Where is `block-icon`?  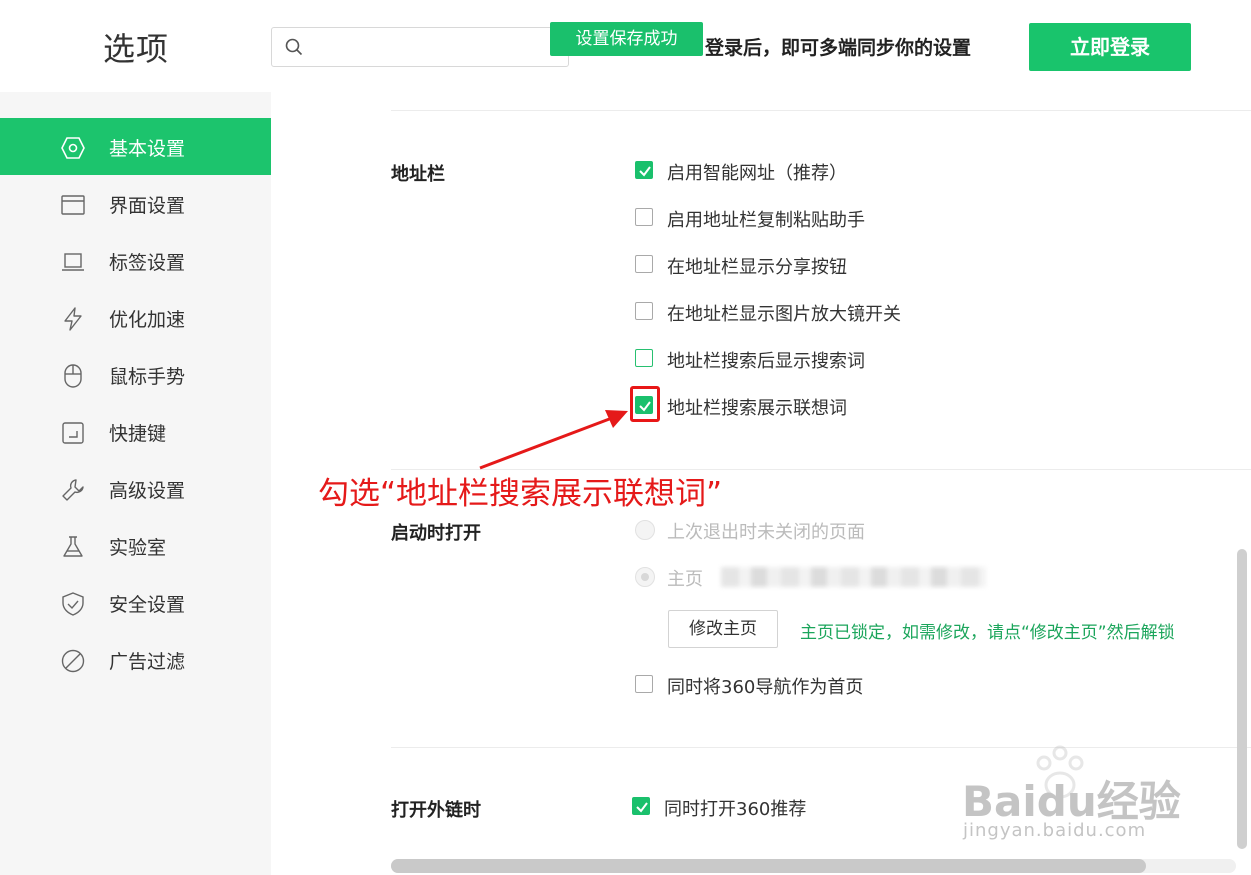 block-icon is located at coordinates (73, 661).